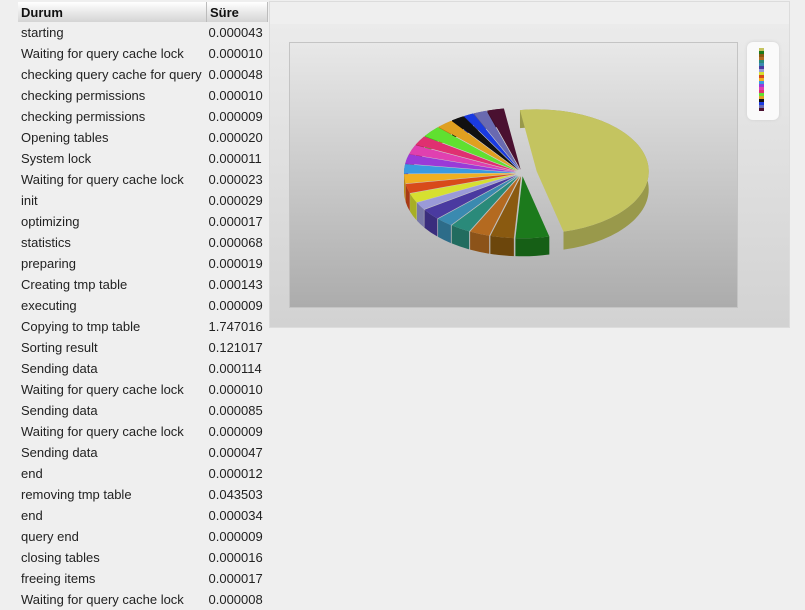 This screenshot has height=610, width=805. Describe the element at coordinates (60, 557) in the screenshot. I see `state-cell: closing tables` at that location.